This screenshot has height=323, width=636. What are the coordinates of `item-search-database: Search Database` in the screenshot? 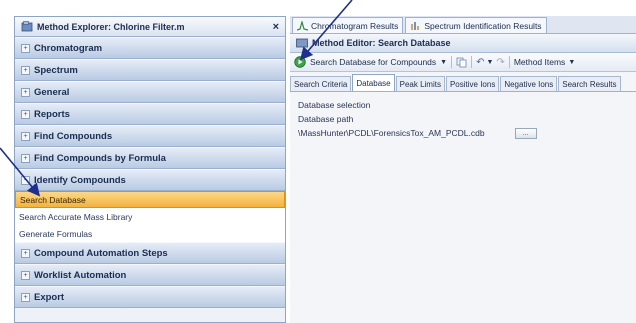 It's located at (150, 199).